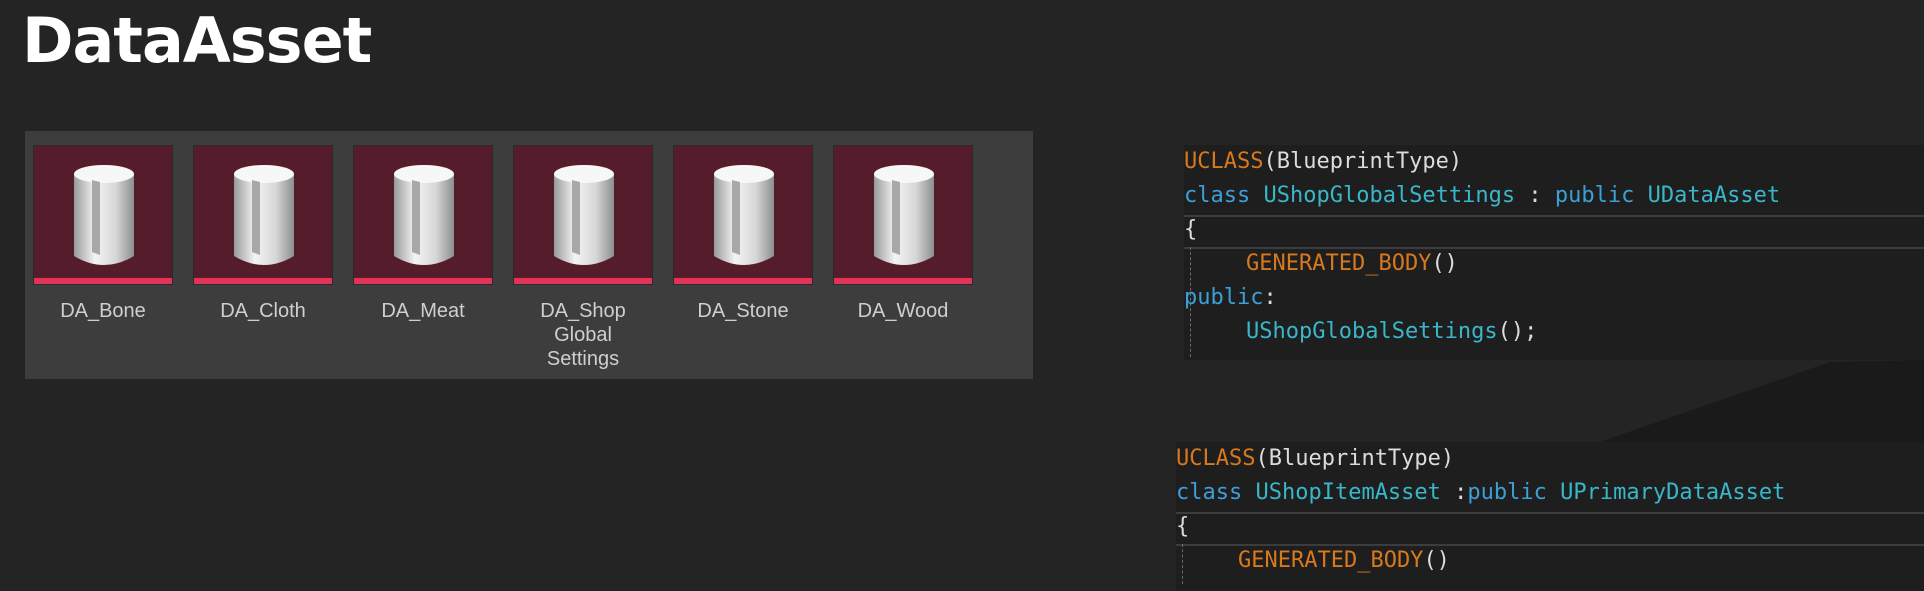 This screenshot has height=591, width=1924. Describe the element at coordinates (103, 311) in the screenshot. I see `asset-label: DA_Bone` at that location.